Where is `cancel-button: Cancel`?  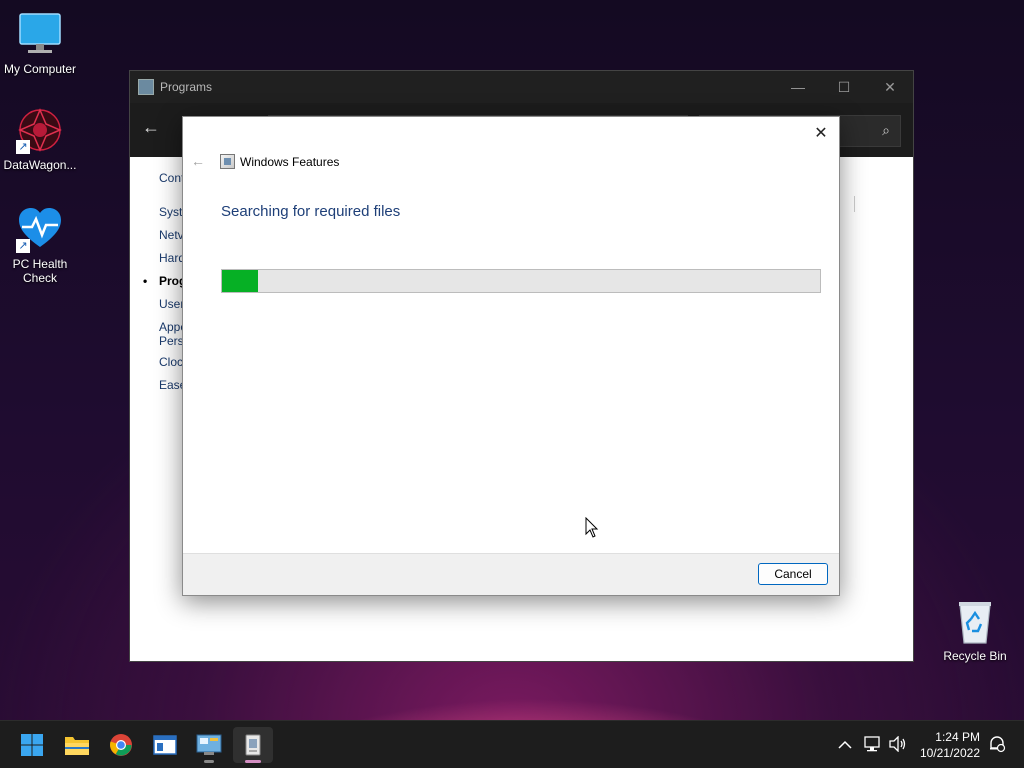 cancel-button: Cancel is located at coordinates (793, 574).